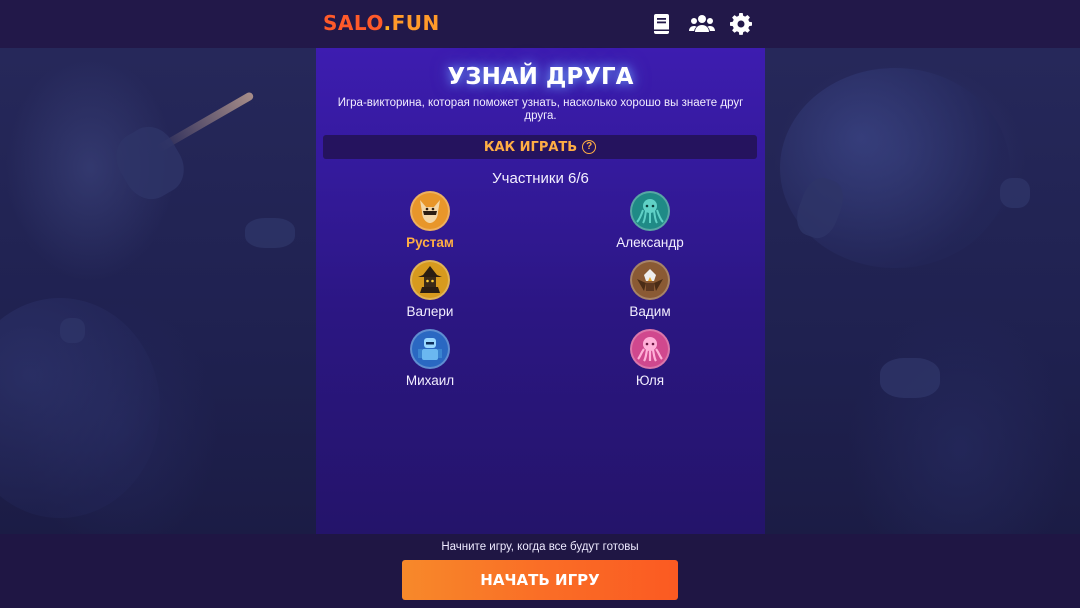 The height and width of the screenshot is (608, 1080). What do you see at coordinates (741, 24) in the screenshot?
I see `gear-icon` at bounding box center [741, 24].